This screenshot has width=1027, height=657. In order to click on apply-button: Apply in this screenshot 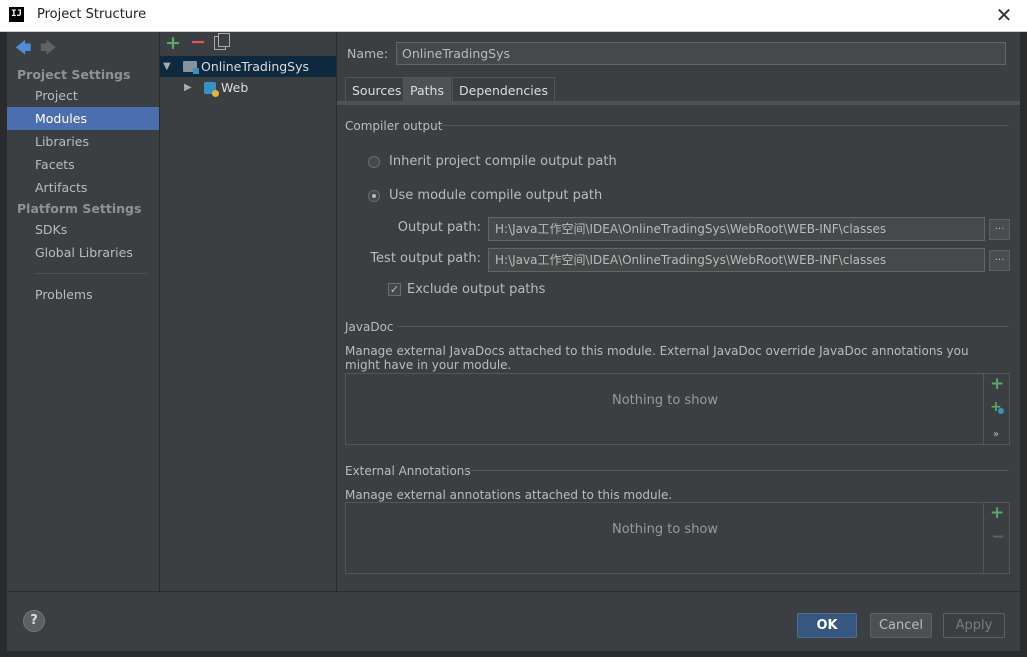, I will do `click(974, 625)`.